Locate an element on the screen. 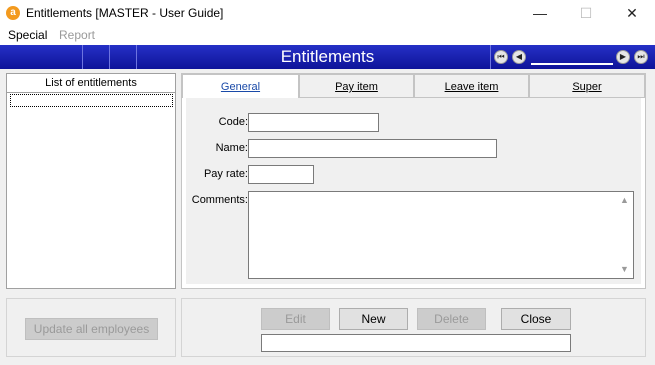  tab-super-label: Super is located at coordinates (587, 87).